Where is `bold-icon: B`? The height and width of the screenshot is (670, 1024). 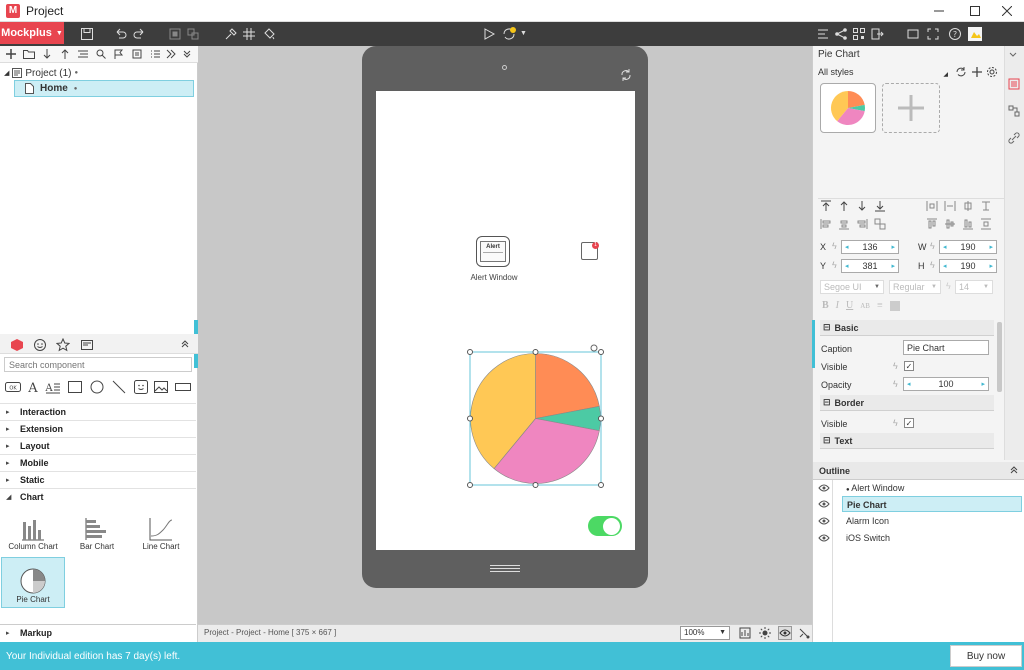
bold-icon: B is located at coordinates (825, 305).